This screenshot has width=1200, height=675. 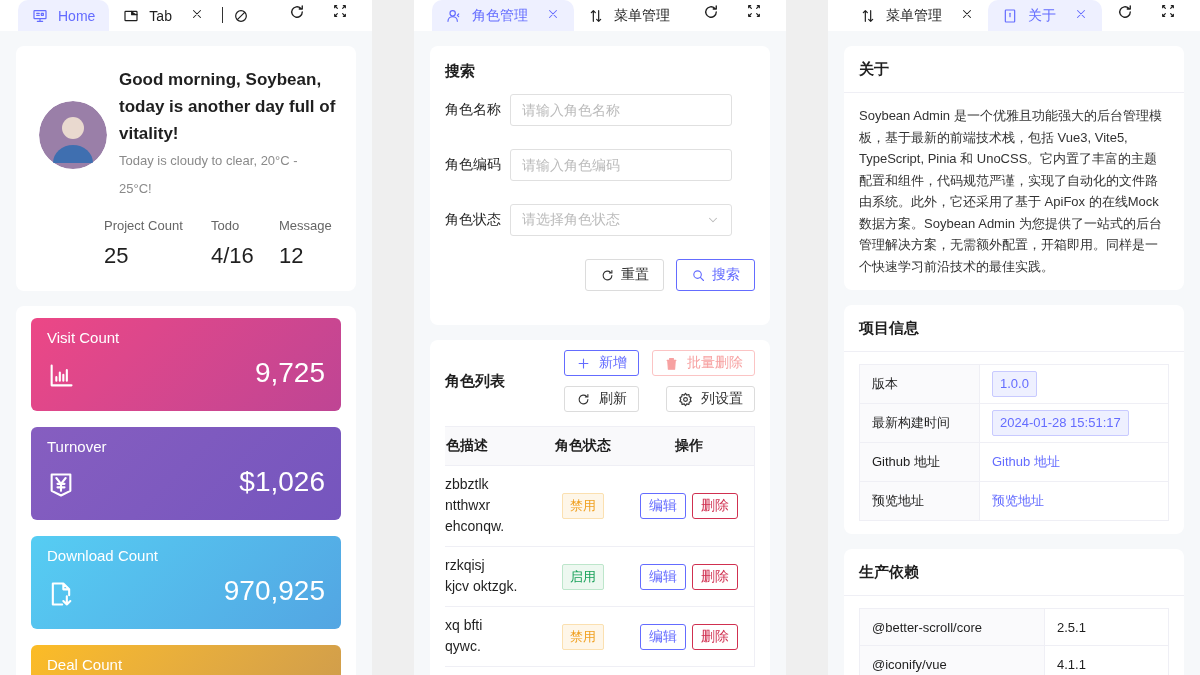 What do you see at coordinates (475, 505) in the screenshot?
I see `table-cell: zbbztlk ntthwxr ehconqw.` at bounding box center [475, 505].